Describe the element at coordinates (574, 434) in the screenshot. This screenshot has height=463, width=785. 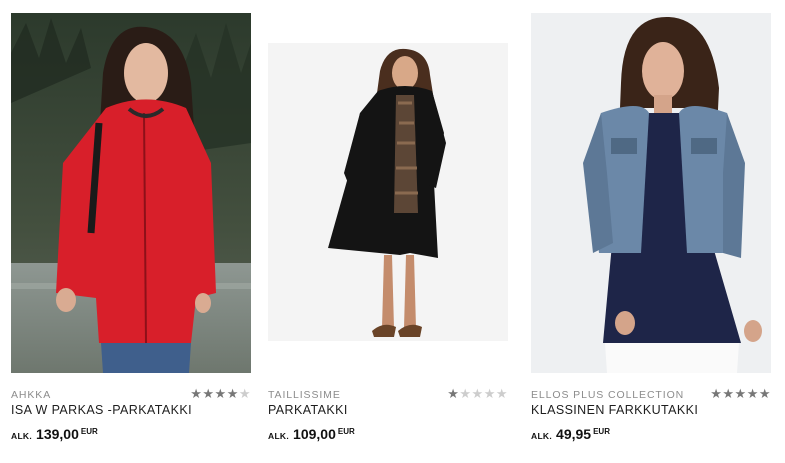
I see `price-amount: 49,95` at that location.